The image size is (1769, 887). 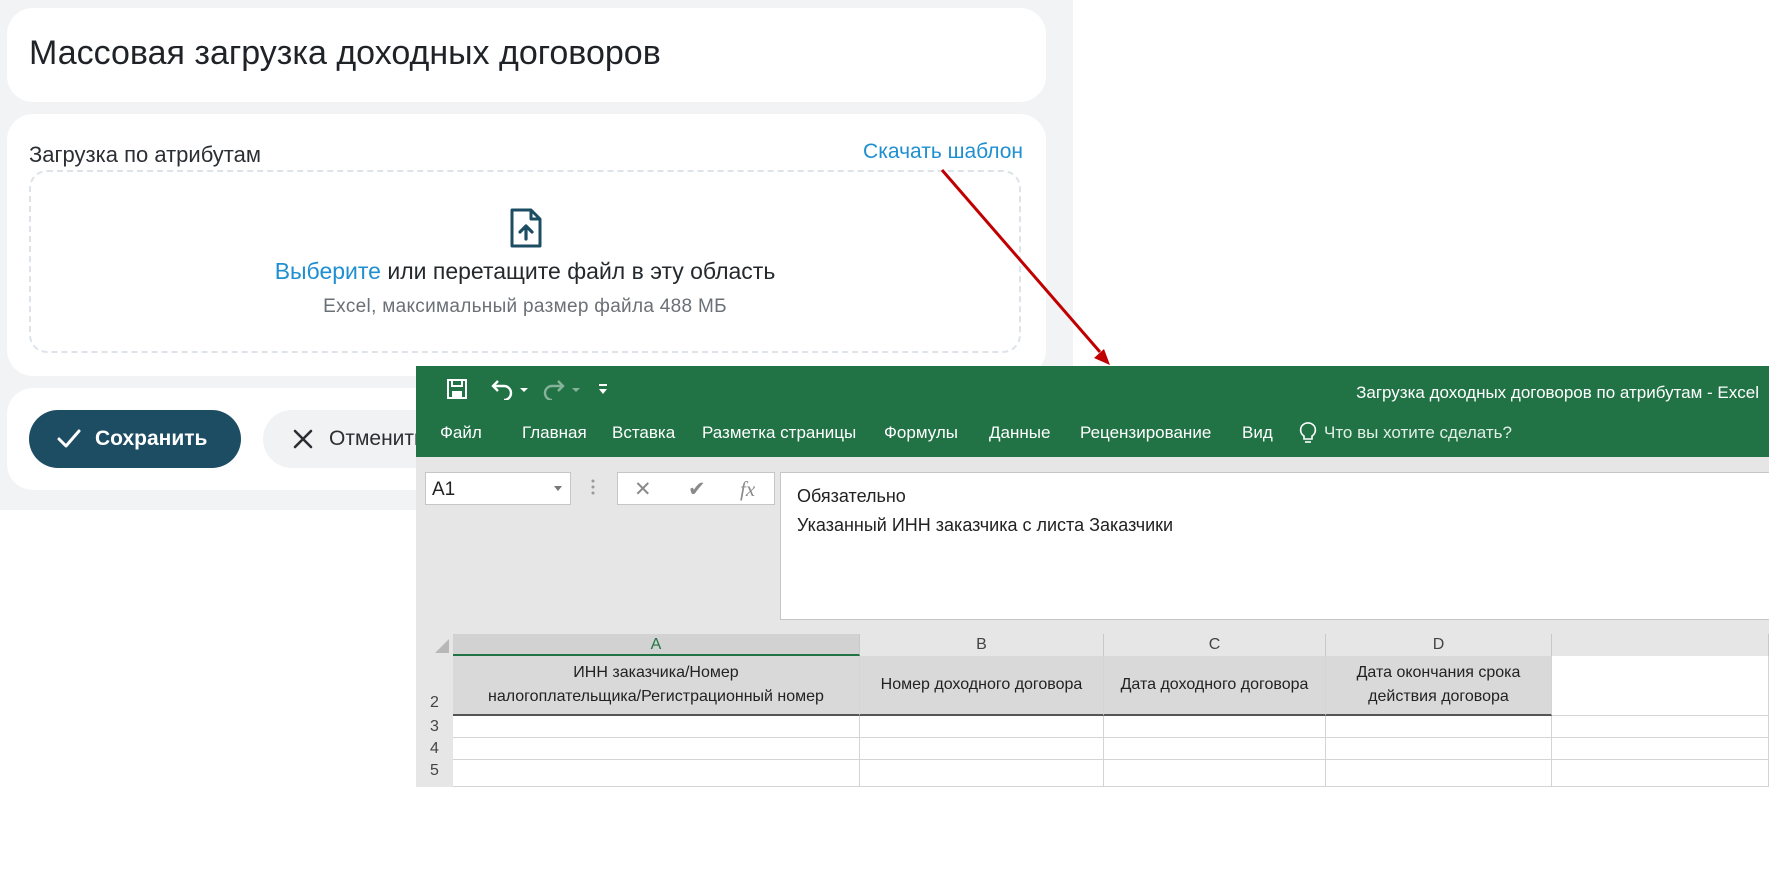 What do you see at coordinates (656, 645) in the screenshot?
I see `column-header-a: A` at bounding box center [656, 645].